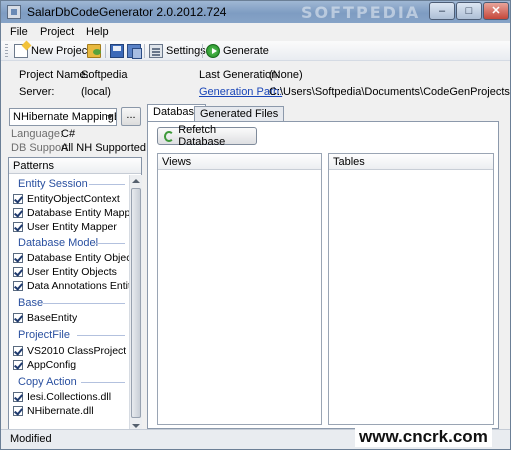 The width and height of the screenshot is (511, 450). I want to click on new-project-label: New Project, so click(61, 51).